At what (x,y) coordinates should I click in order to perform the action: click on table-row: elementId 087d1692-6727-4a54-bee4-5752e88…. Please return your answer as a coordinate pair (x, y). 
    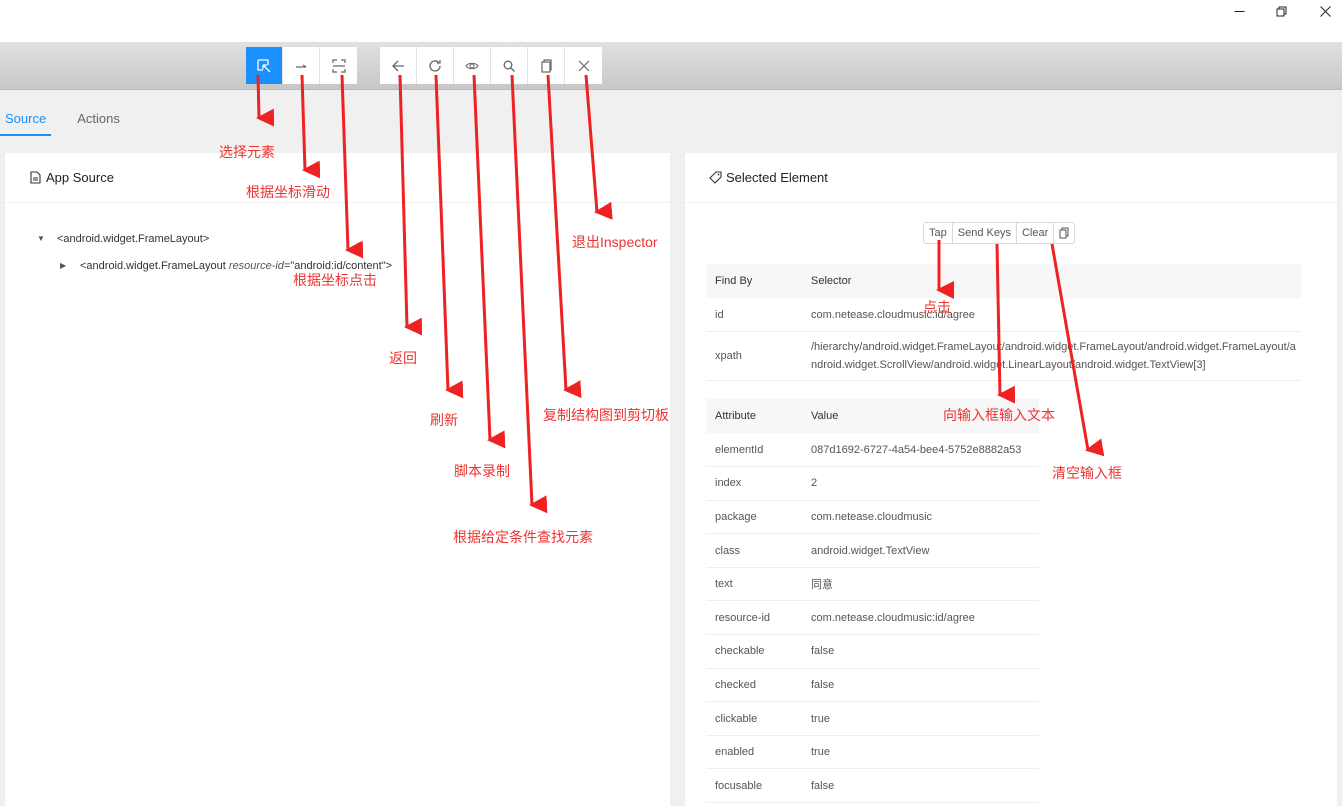
    Looking at the image, I should click on (872, 450).